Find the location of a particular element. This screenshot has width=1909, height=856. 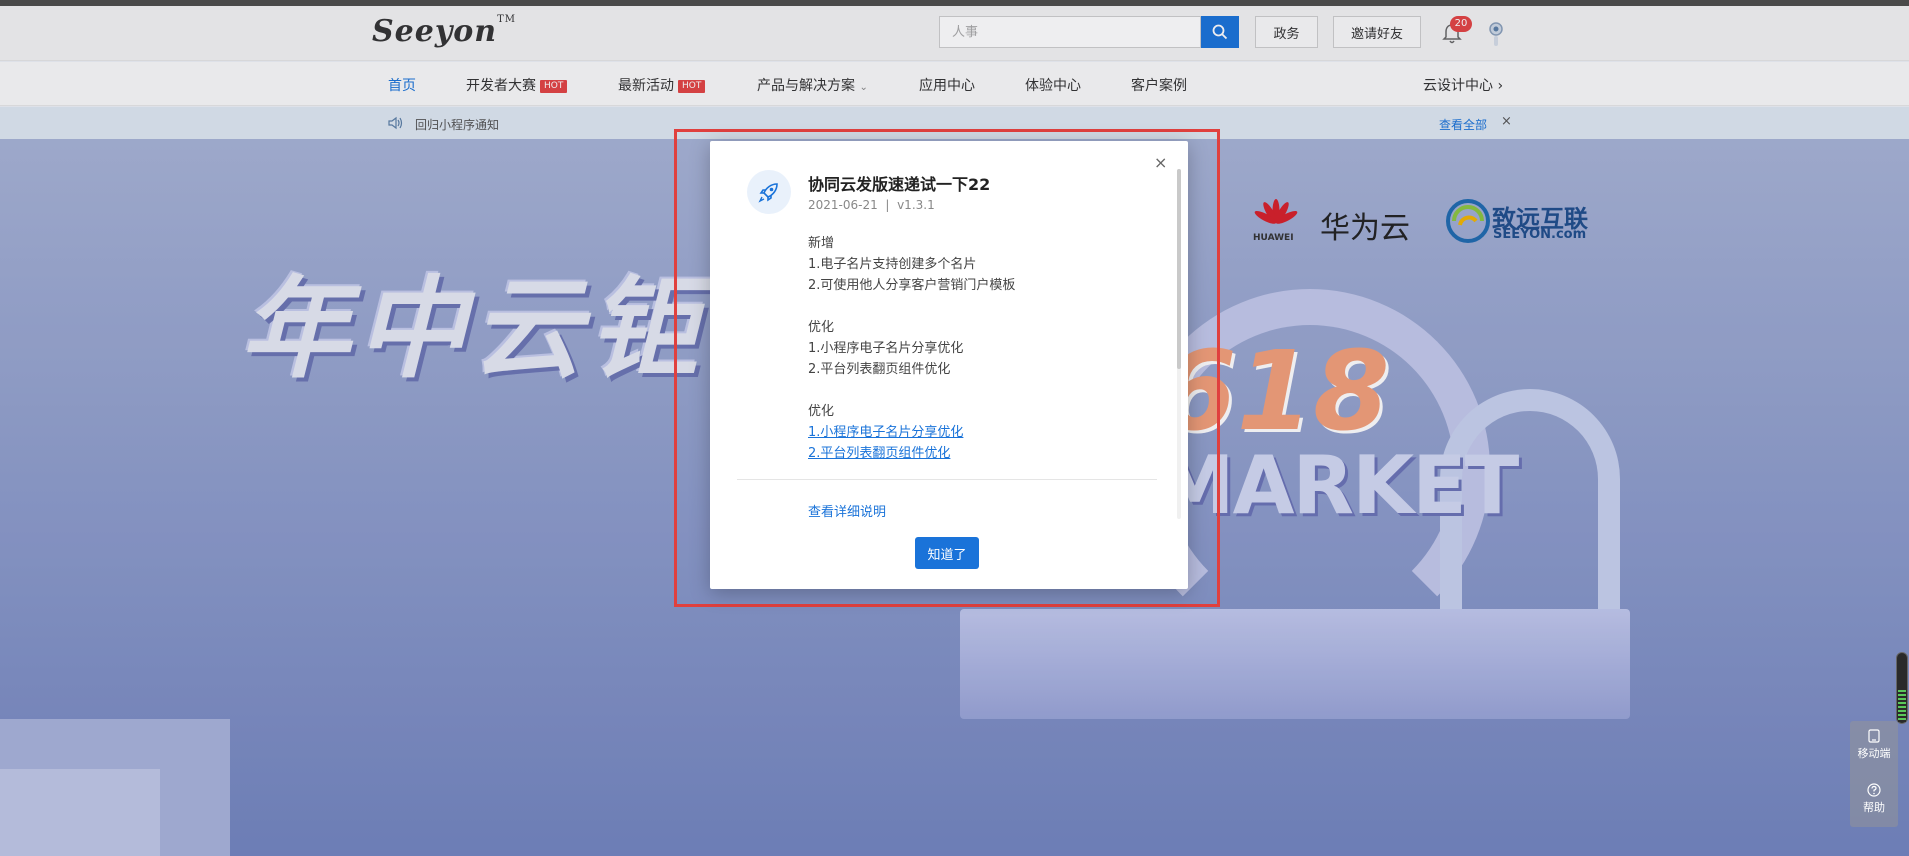

side-float-panel: 移动端 帮助 is located at coordinates (1874, 774).